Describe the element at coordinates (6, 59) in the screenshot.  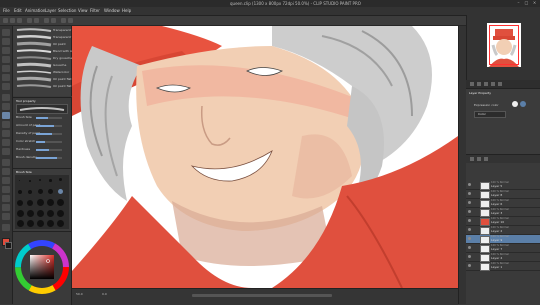
I see `move-layer-tool-icon` at that location.